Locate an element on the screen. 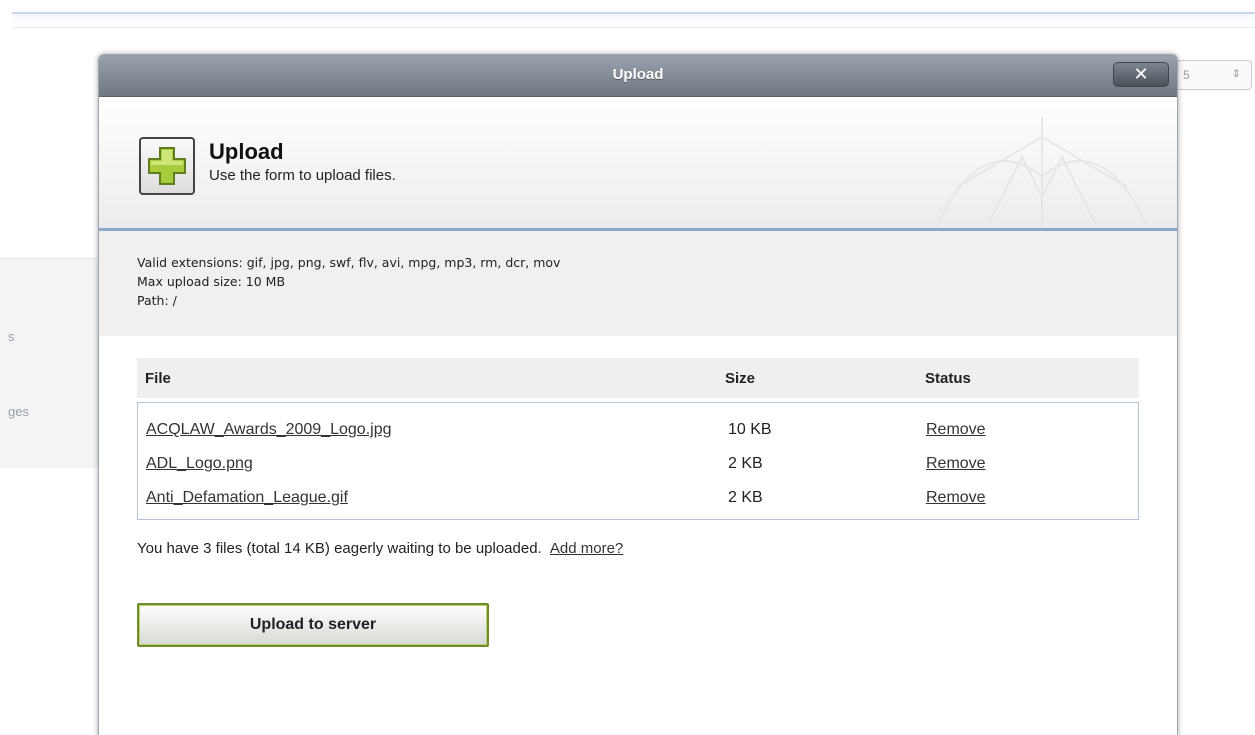 The image size is (1255, 735). close-icon: ✕ is located at coordinates (1141, 74).